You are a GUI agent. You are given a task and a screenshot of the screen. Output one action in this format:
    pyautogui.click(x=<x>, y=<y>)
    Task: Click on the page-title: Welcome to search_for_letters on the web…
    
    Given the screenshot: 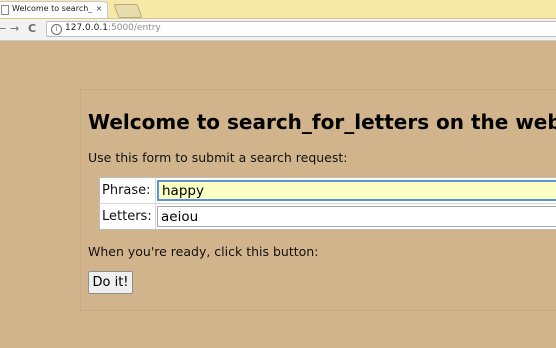 What is the action you would take?
    pyautogui.click(x=322, y=122)
    